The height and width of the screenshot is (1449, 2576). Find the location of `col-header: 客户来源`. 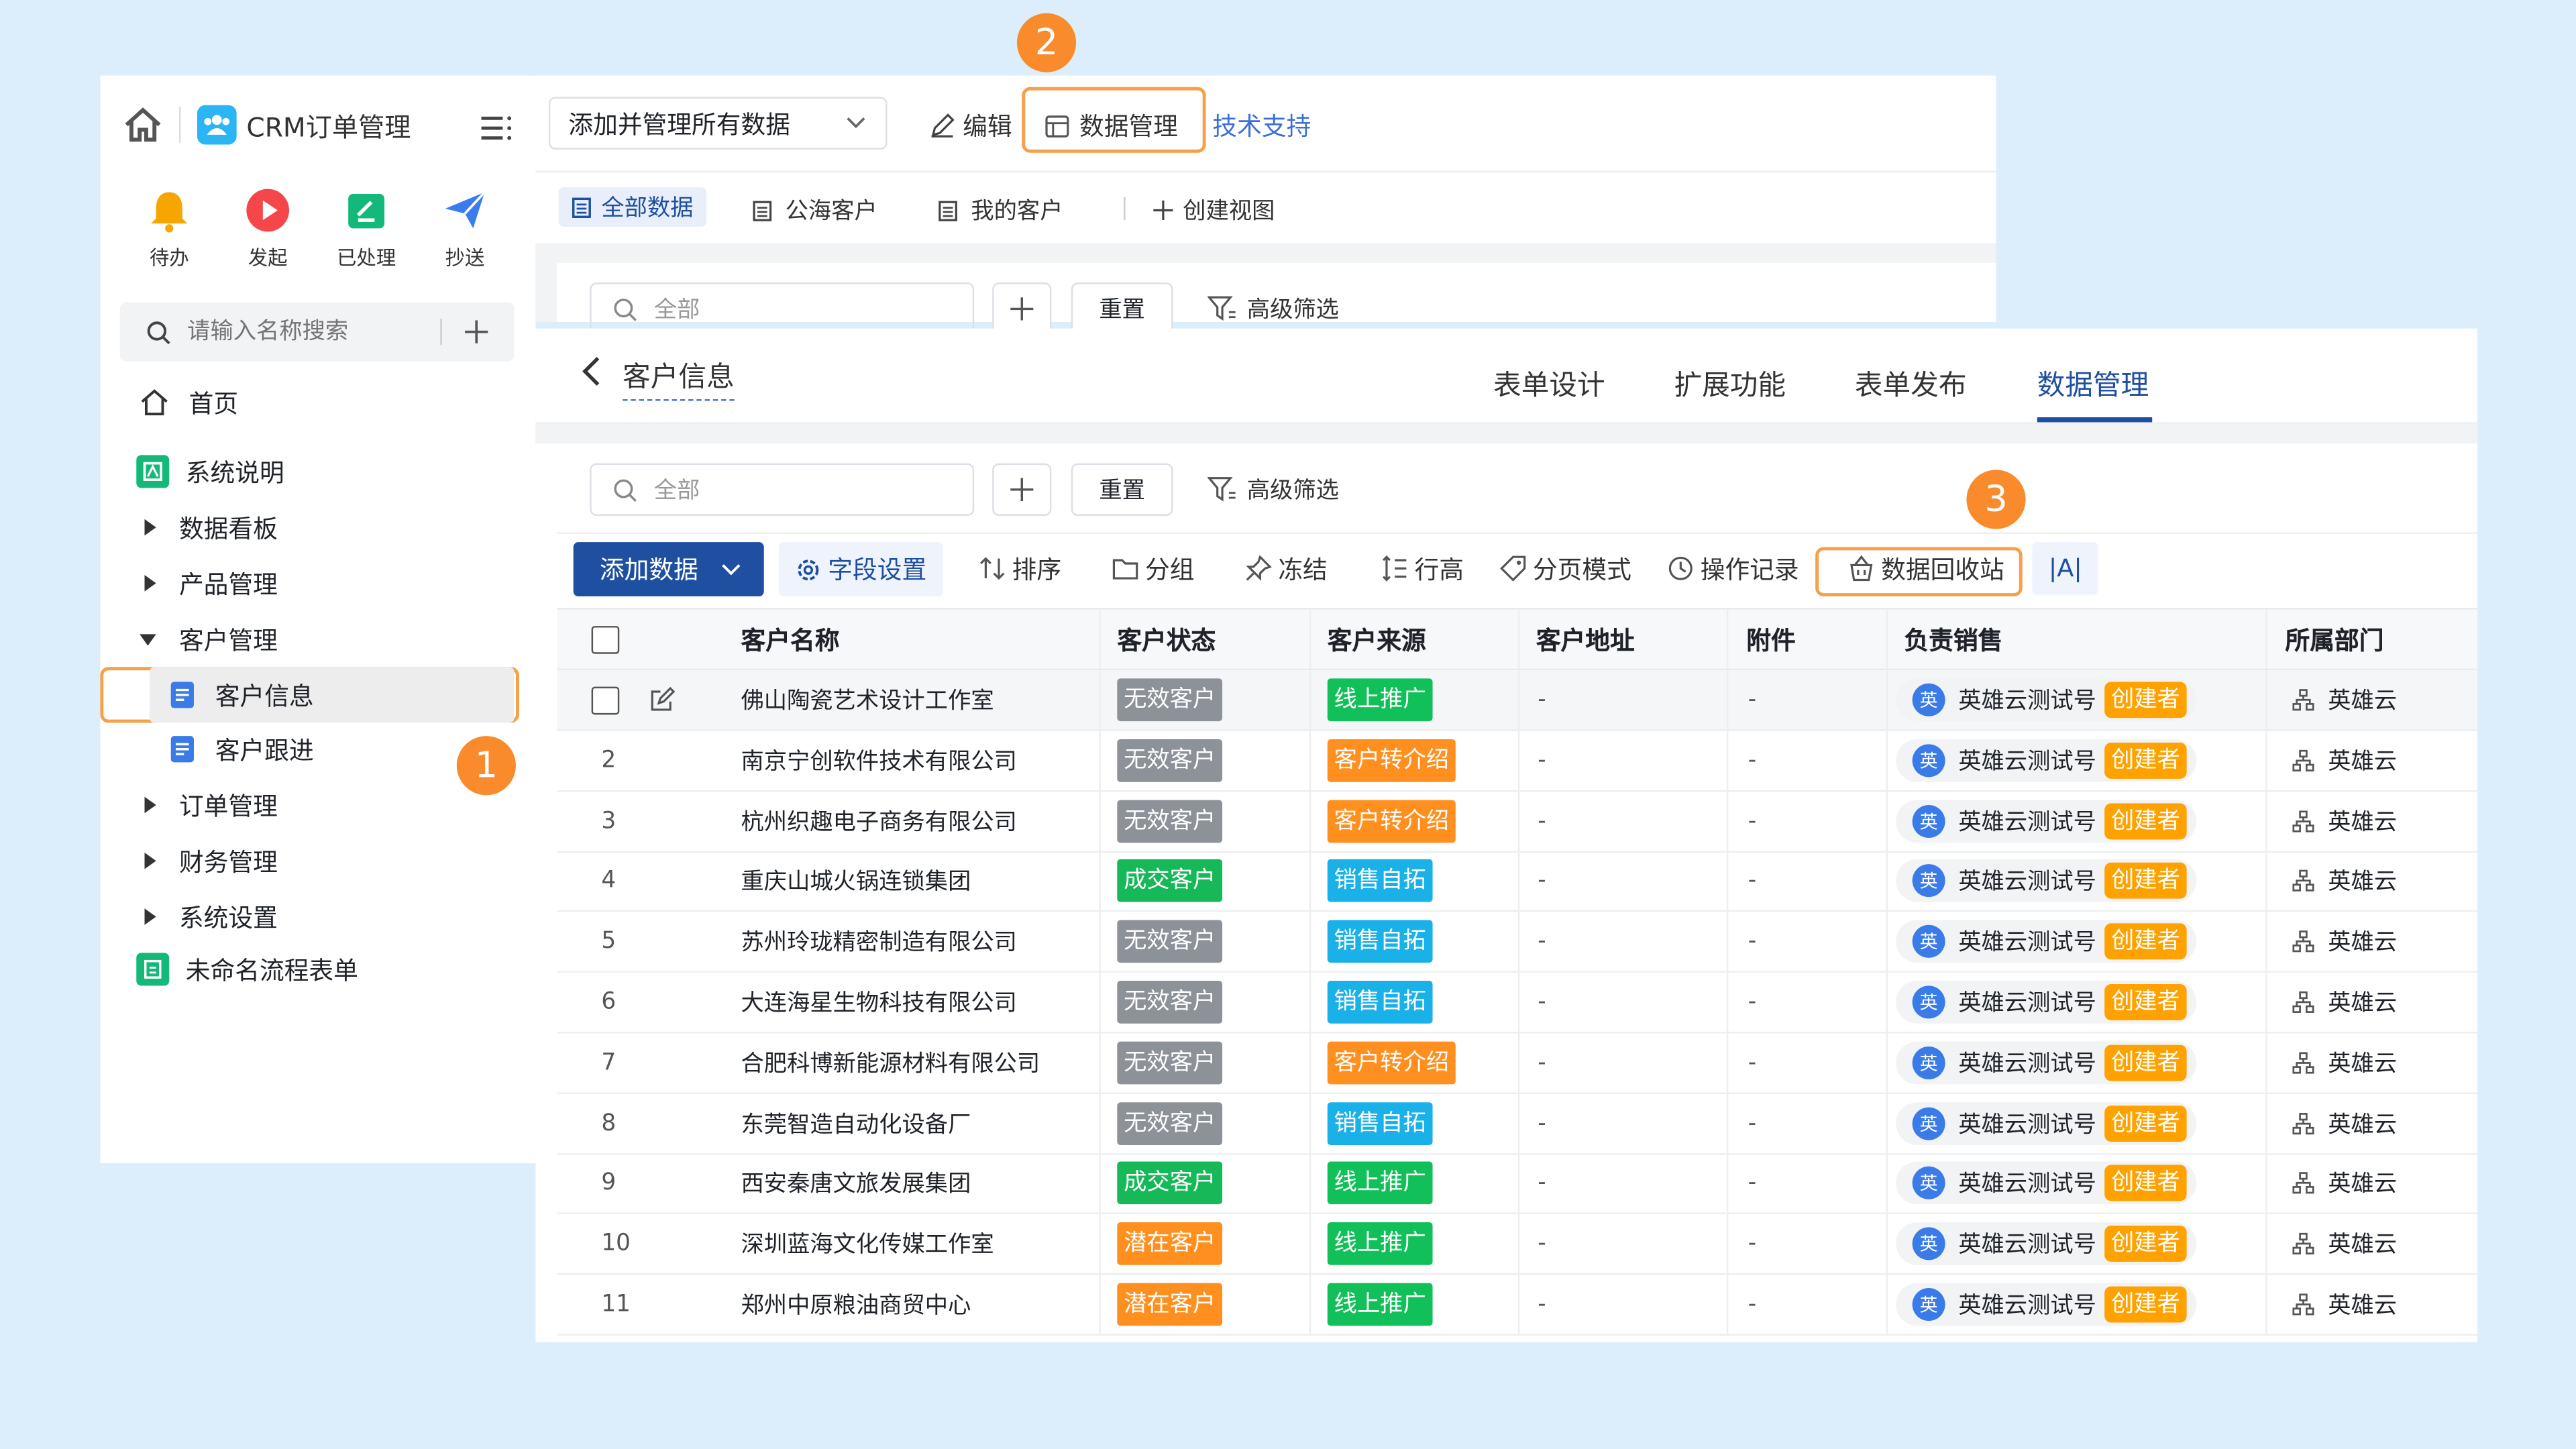

col-header: 客户来源 is located at coordinates (1377, 639).